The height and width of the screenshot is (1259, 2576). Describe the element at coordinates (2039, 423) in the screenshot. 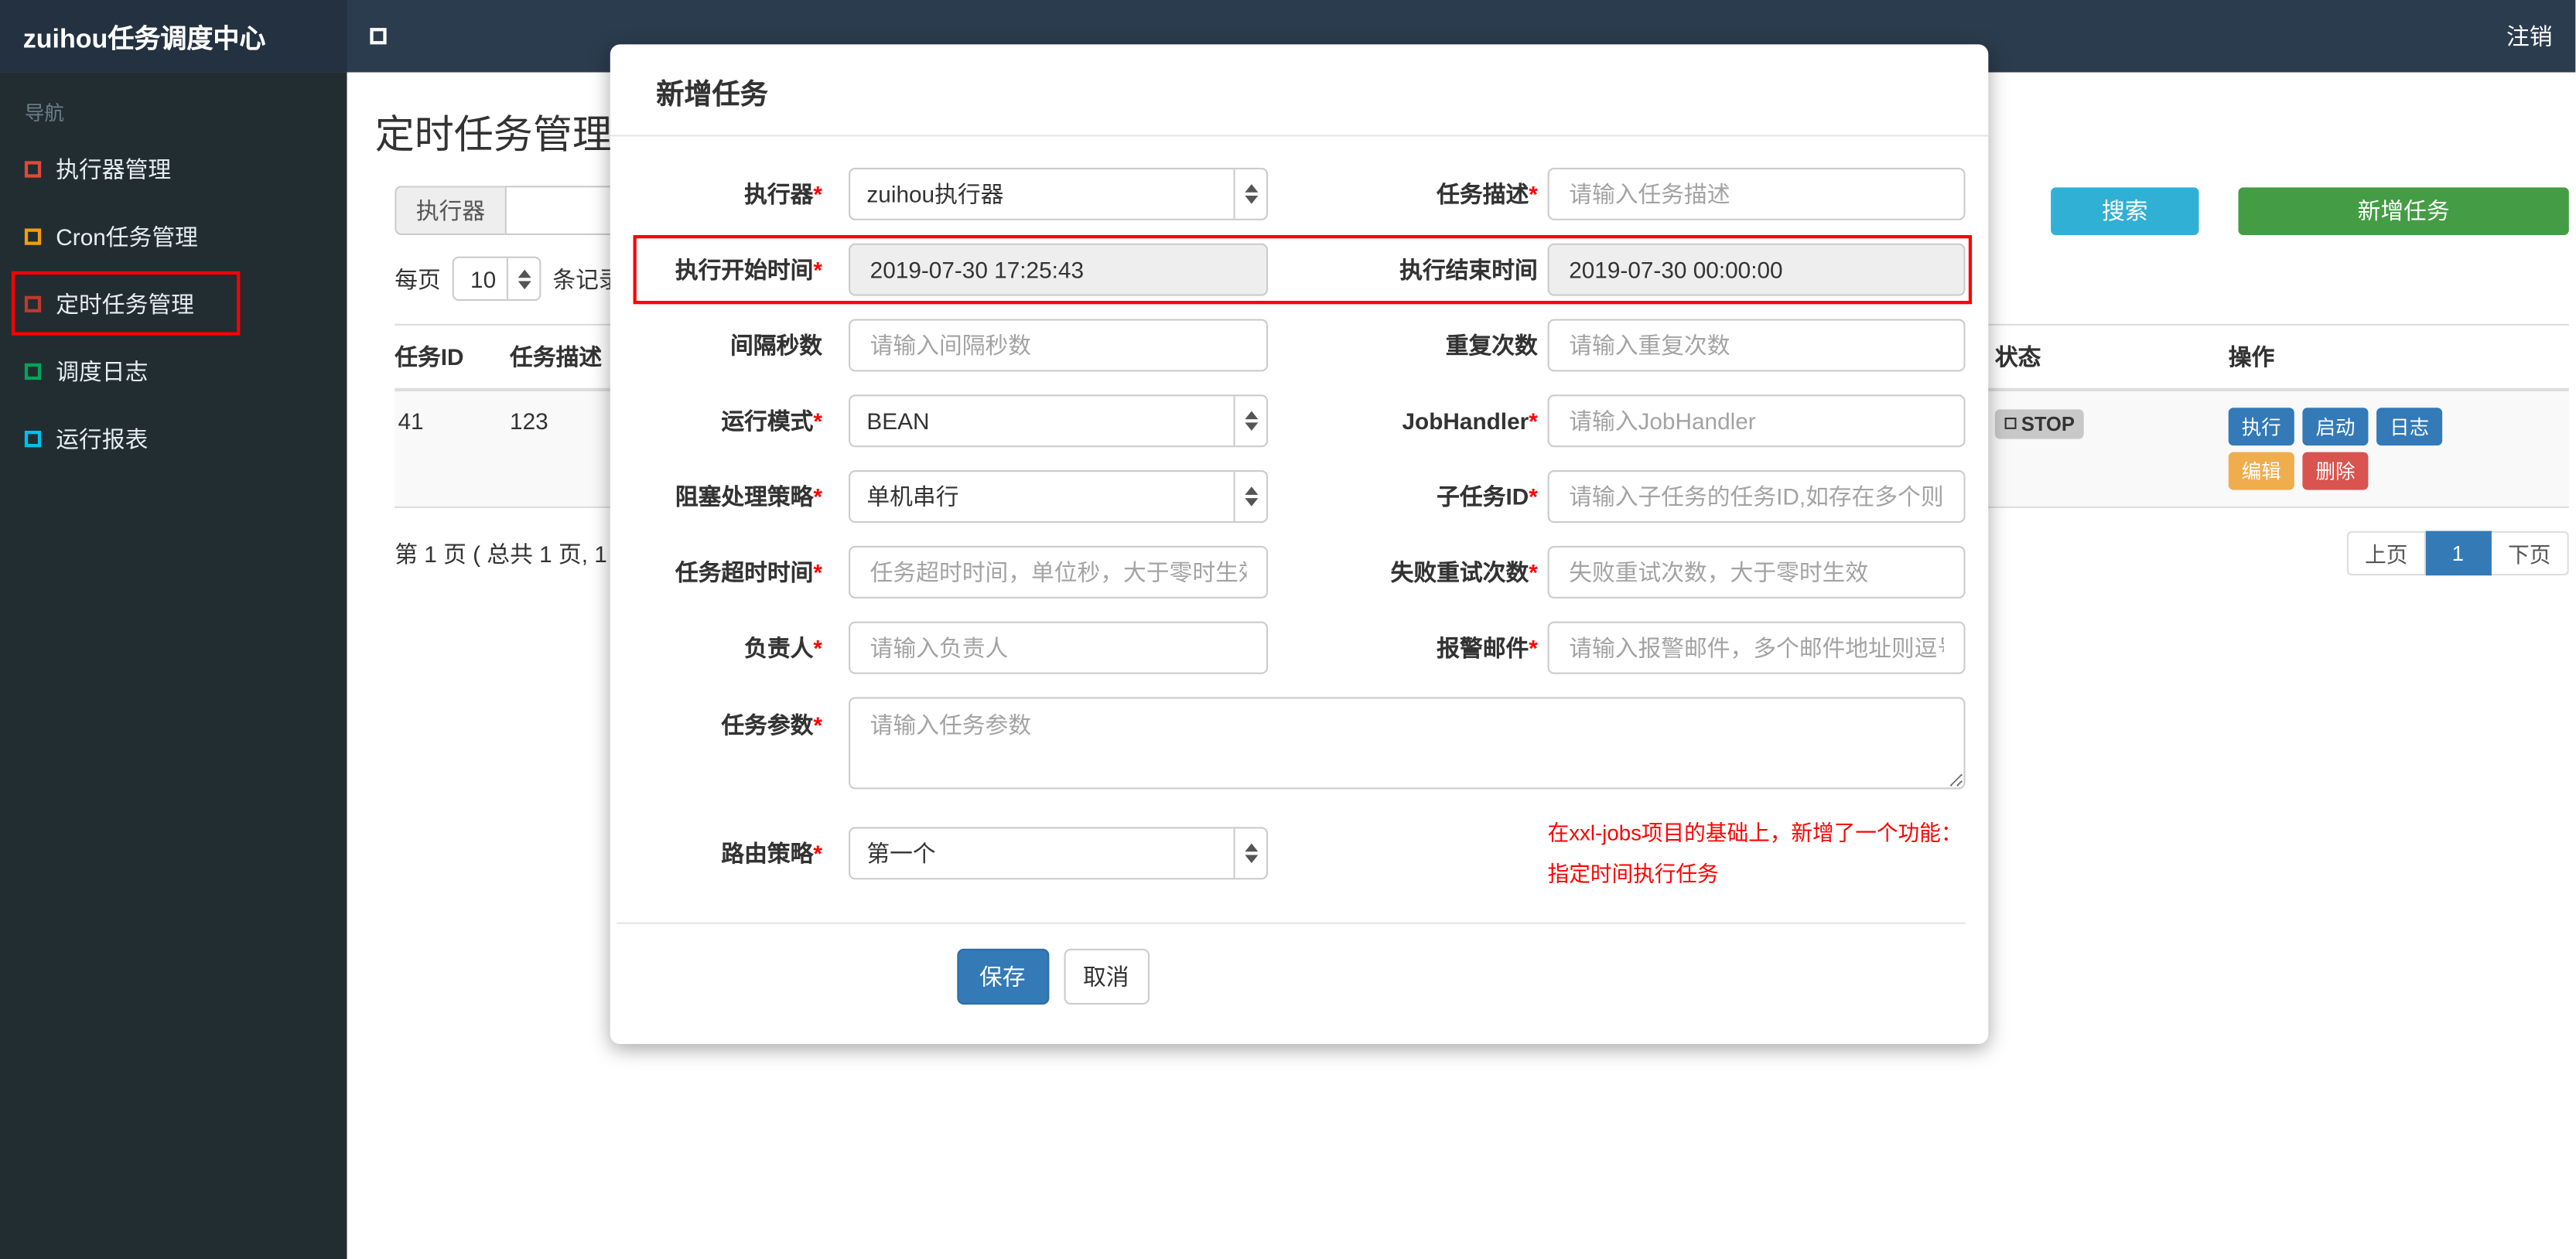

I see `status-badge: STOP` at that location.